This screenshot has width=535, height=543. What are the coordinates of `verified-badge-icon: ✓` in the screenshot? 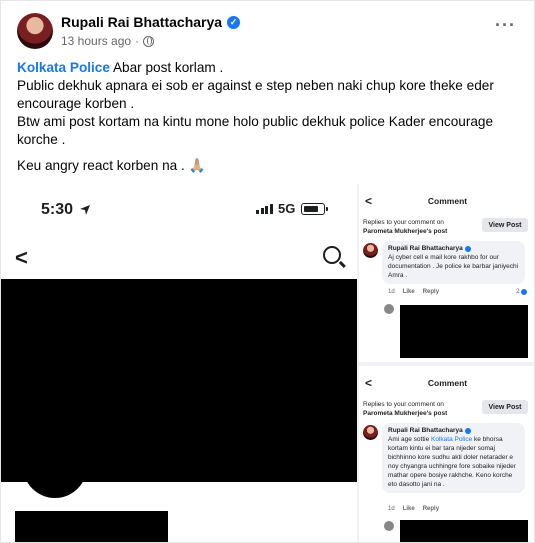 It's located at (234, 22).